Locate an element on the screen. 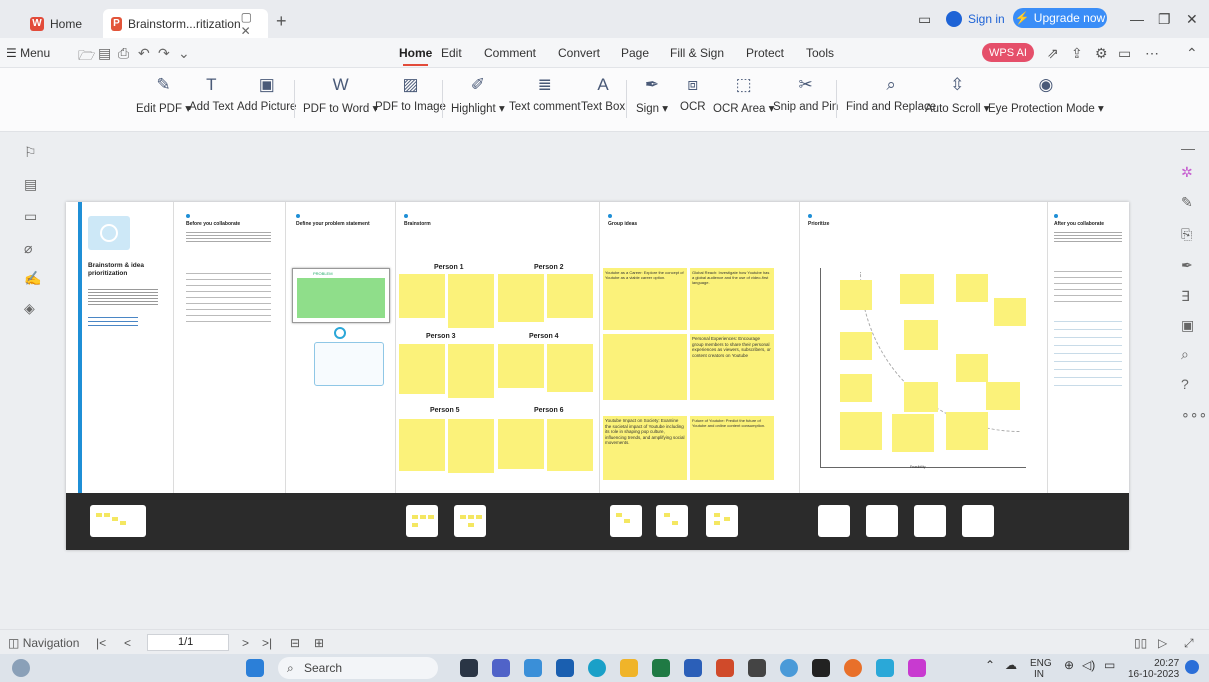 The width and height of the screenshot is (1209, 682). battery-icon: ▭ is located at coordinates (1109, 665).